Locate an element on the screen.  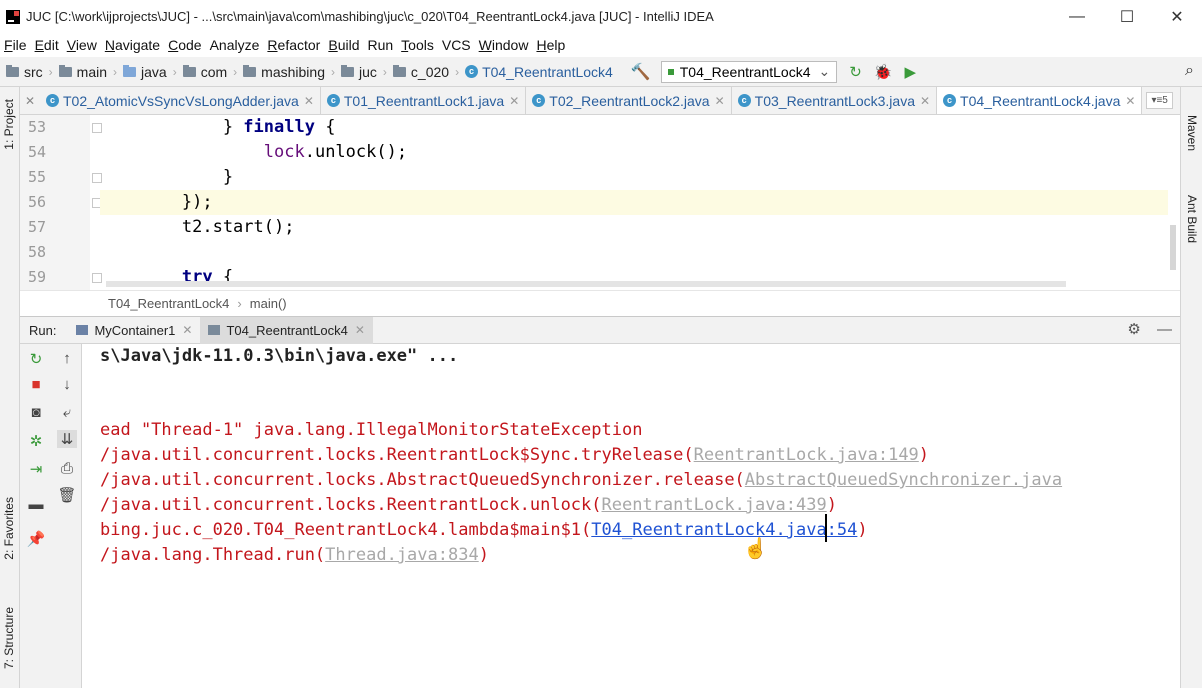
line-number: 58 is located at coordinates (37, 252).